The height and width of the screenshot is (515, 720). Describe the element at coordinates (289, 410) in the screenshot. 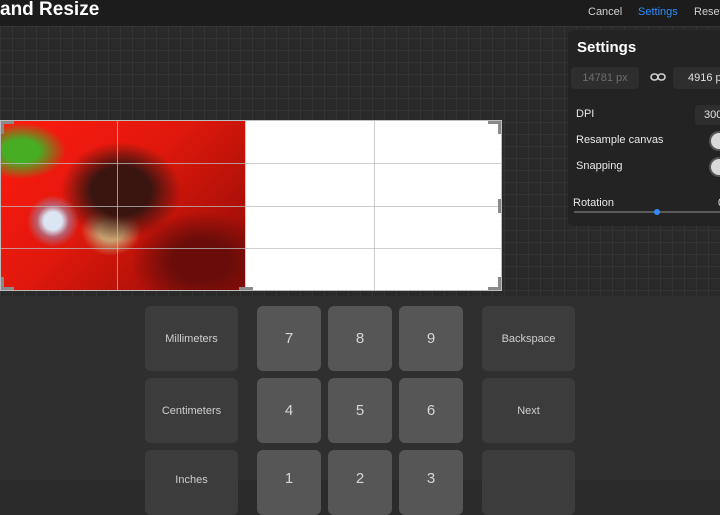

I see `key-4: 4` at that location.